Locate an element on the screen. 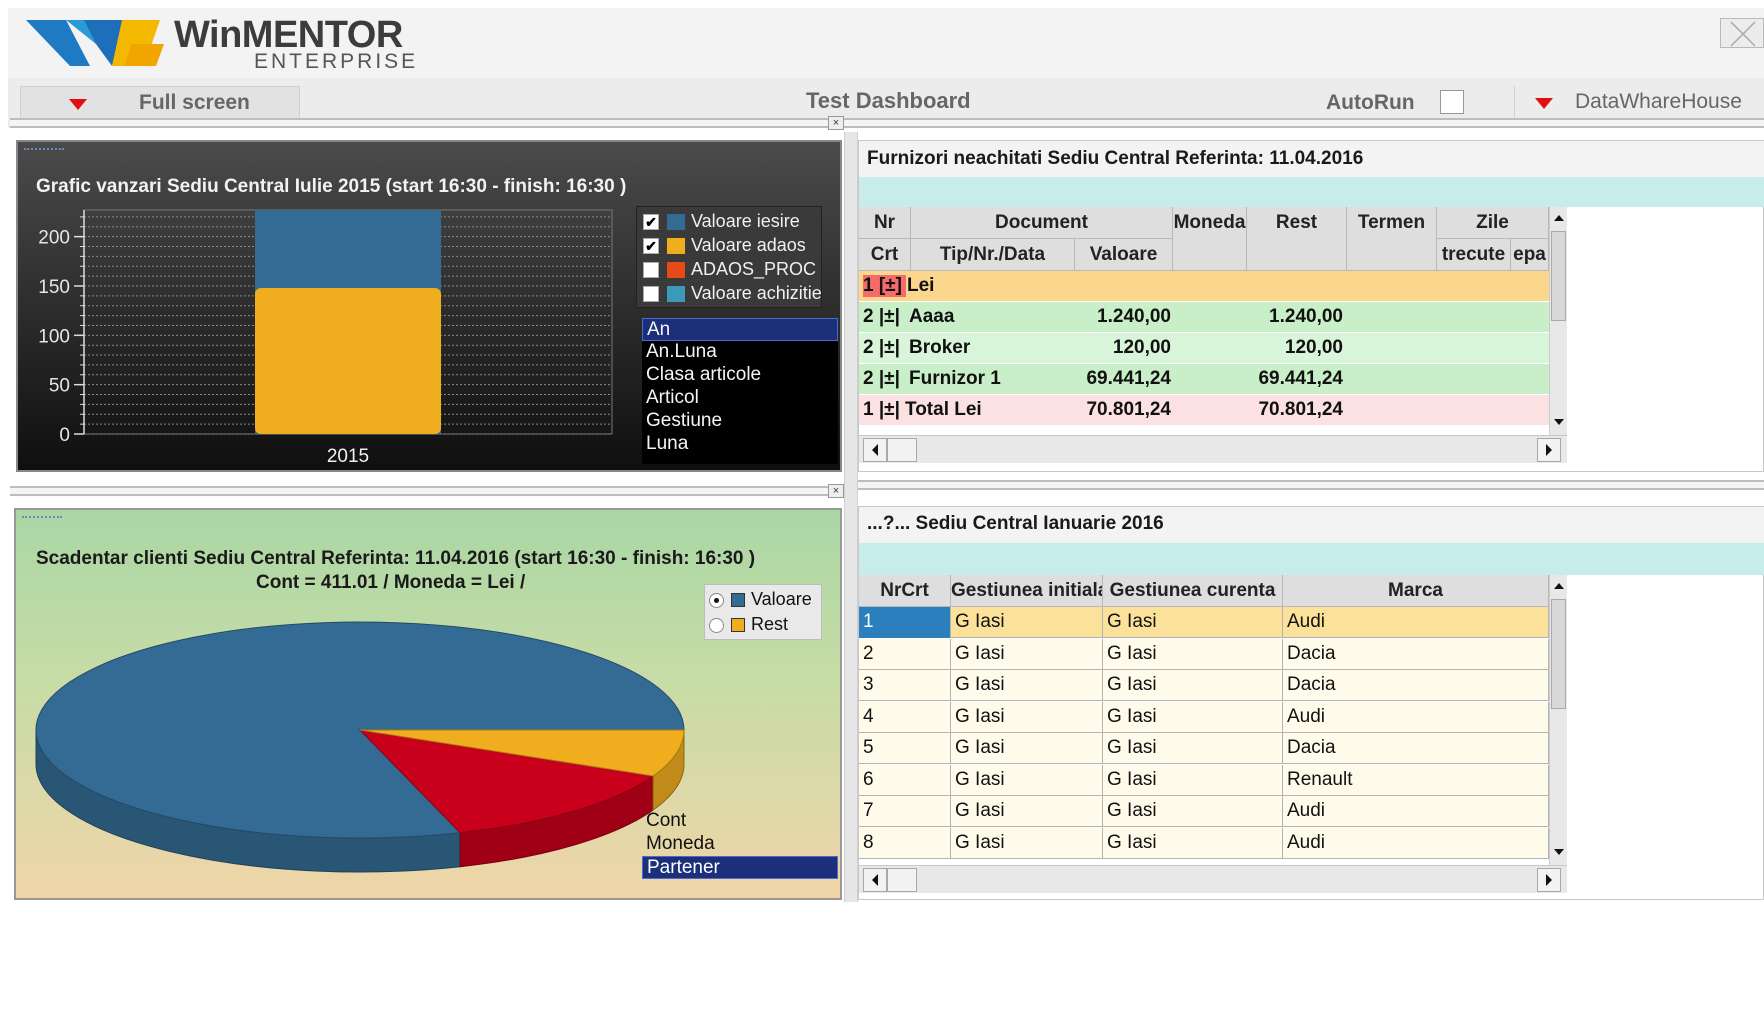 The width and height of the screenshot is (1764, 1011). row-valoare: 120,00 is located at coordinates (1141, 347).